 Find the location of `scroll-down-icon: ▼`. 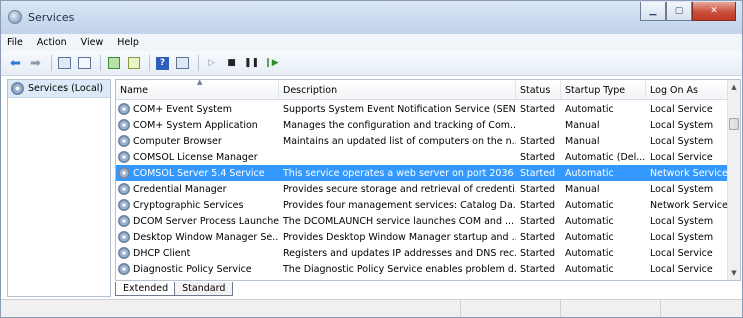

scroll-down-icon: ▼ is located at coordinates (734, 273).